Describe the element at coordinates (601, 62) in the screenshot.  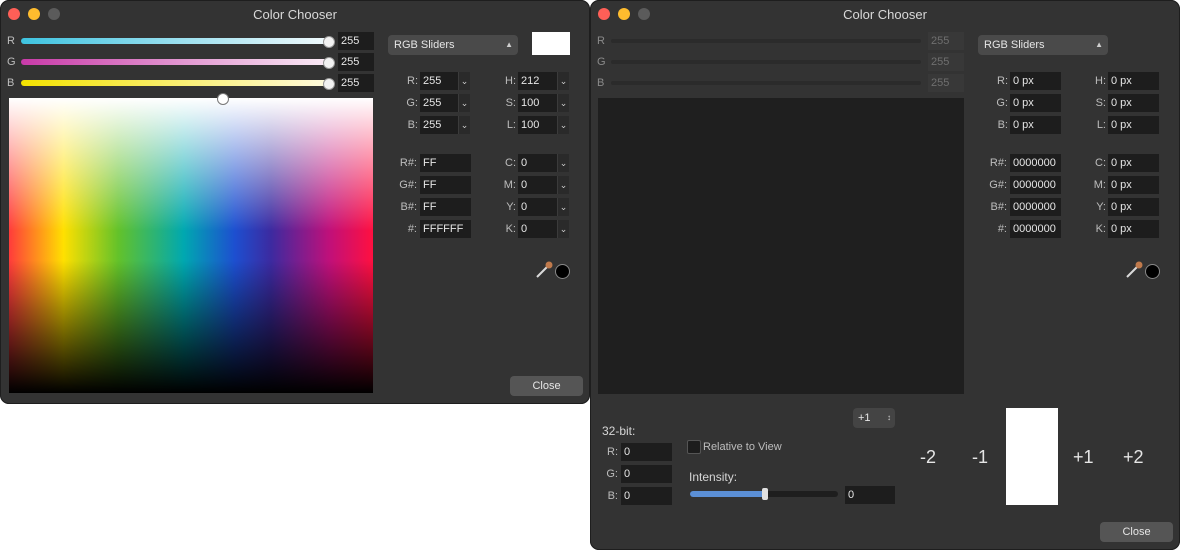
I see `slider-label-g: G` at that location.